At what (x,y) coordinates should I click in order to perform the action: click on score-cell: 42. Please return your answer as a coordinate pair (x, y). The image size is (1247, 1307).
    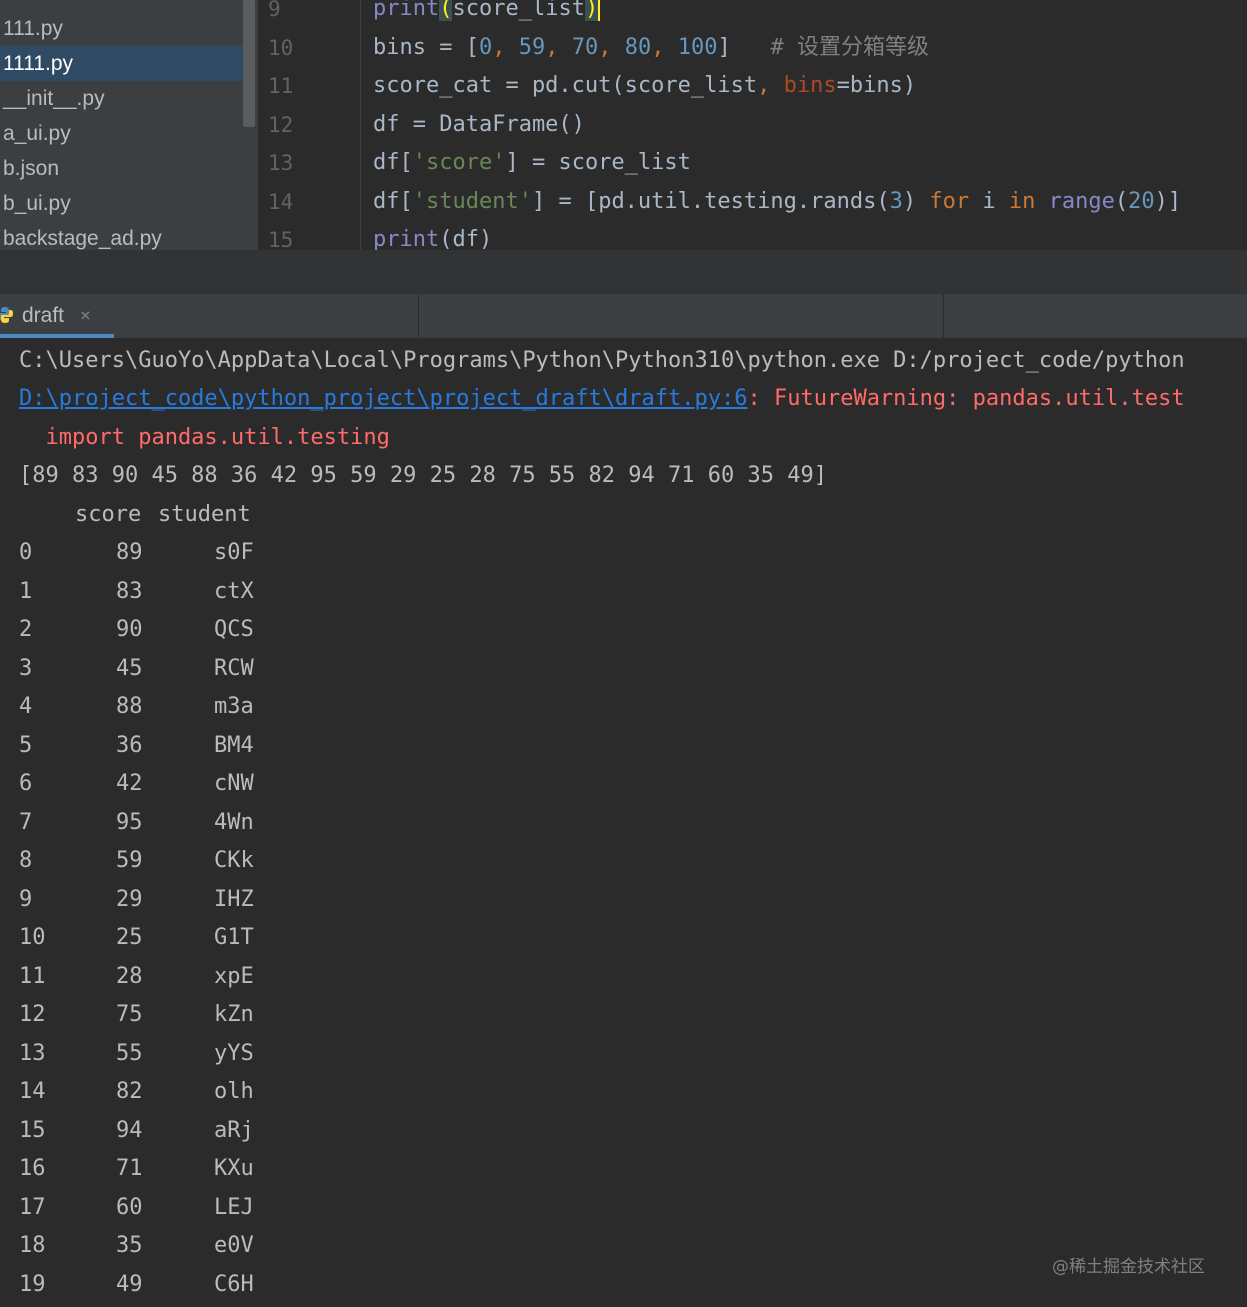
    Looking at the image, I should click on (129, 783).